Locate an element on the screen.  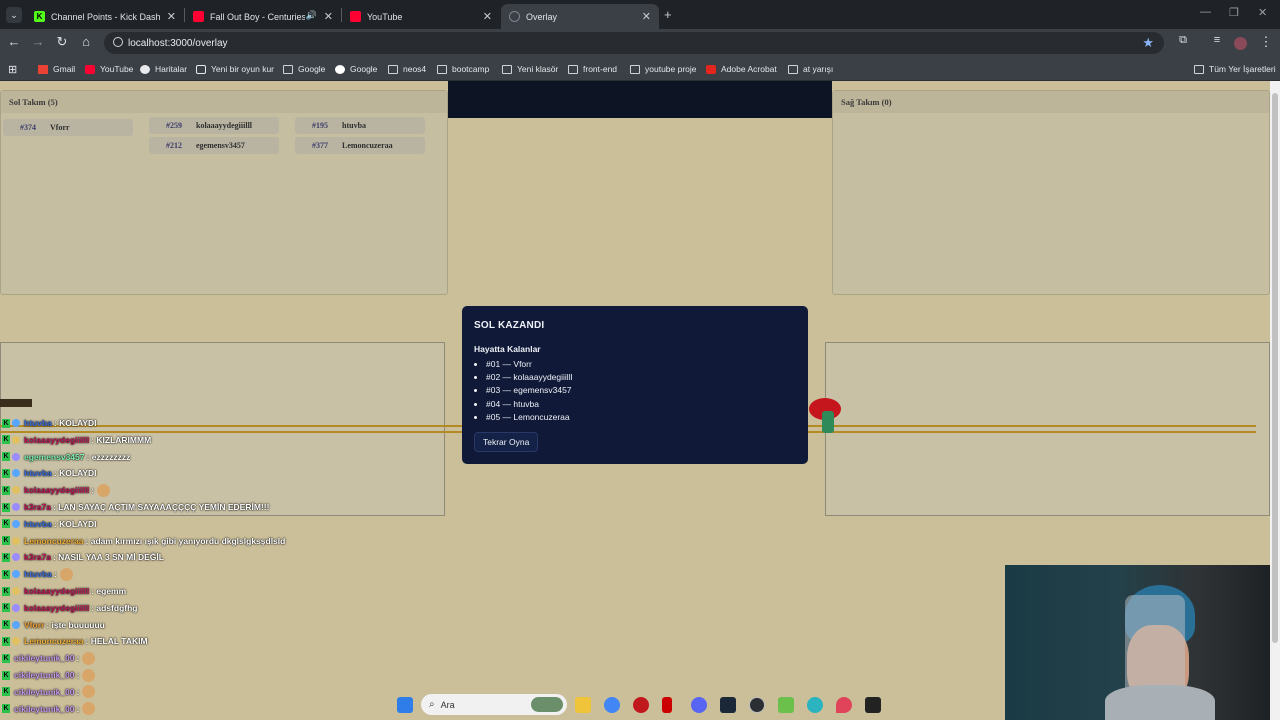
taskbar-search: ⌕ Ara is located at coordinates (494, 704).